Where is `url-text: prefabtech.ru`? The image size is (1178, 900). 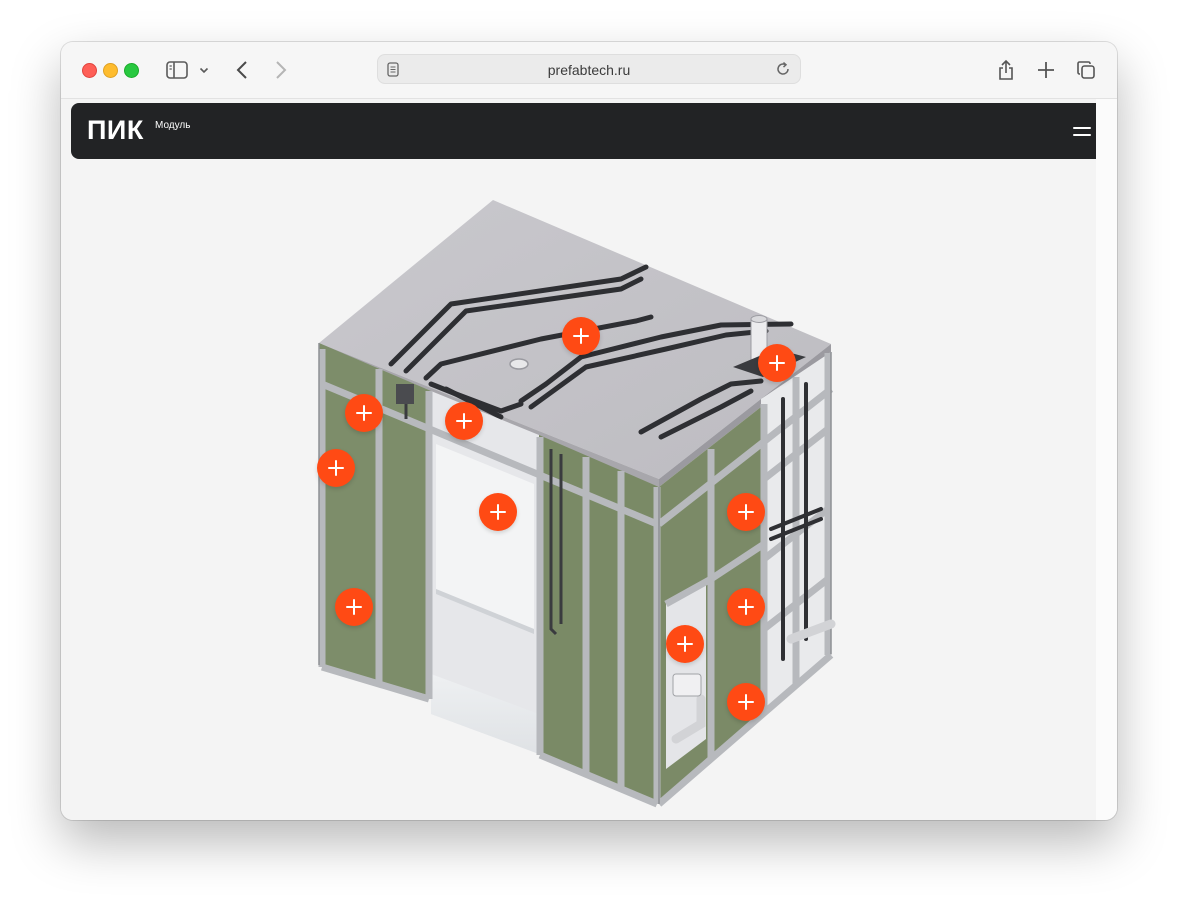 url-text: prefabtech.ru is located at coordinates (589, 70).